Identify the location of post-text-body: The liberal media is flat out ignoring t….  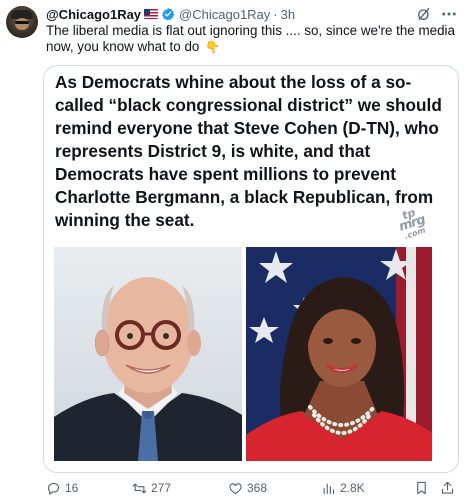
(250, 38).